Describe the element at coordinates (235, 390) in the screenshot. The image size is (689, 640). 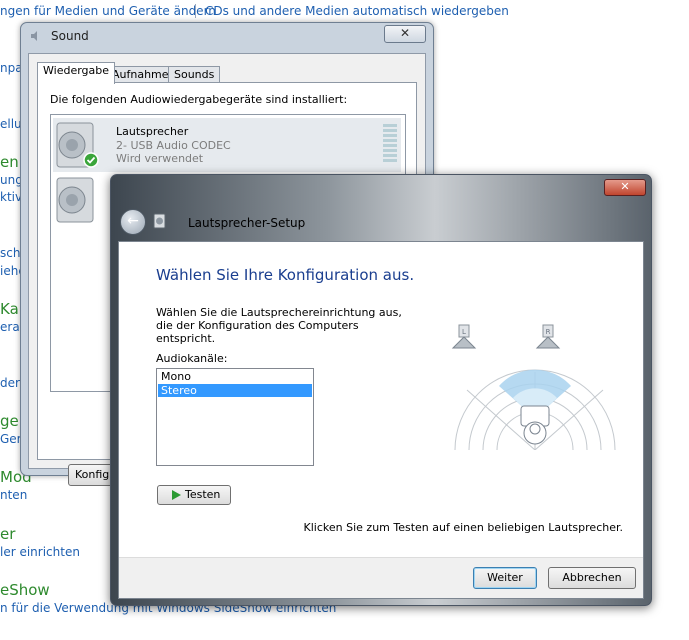
I see `channel-option-stereo: Stereo` at that location.